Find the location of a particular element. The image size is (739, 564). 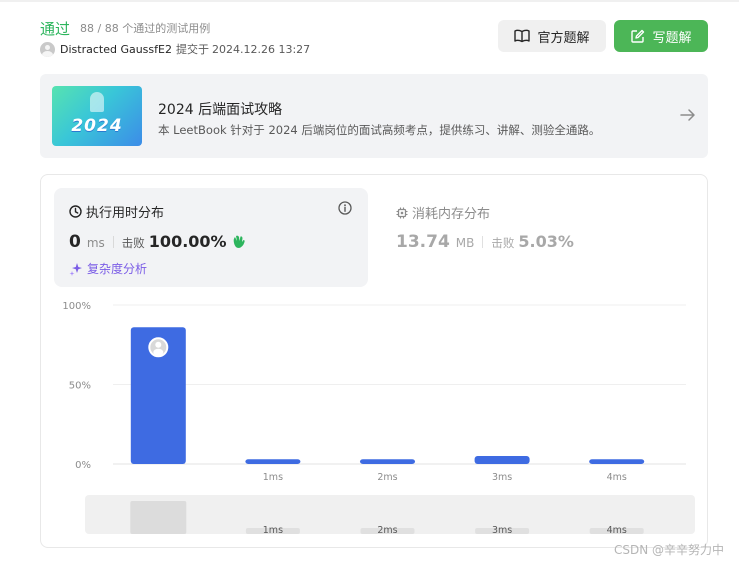

x-tick-label: 4ms is located at coordinates (617, 477).